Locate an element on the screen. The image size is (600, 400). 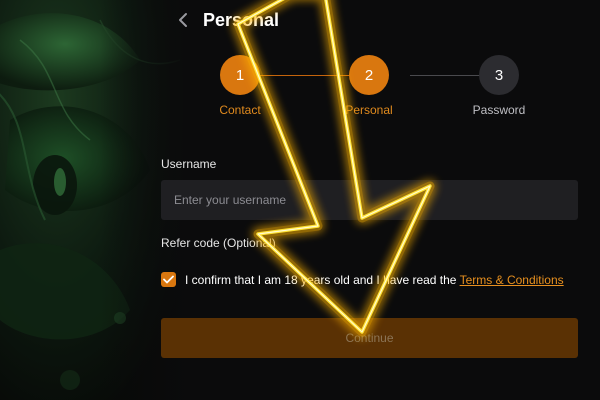
step-label-contact: Contact is located at coordinates (240, 110).